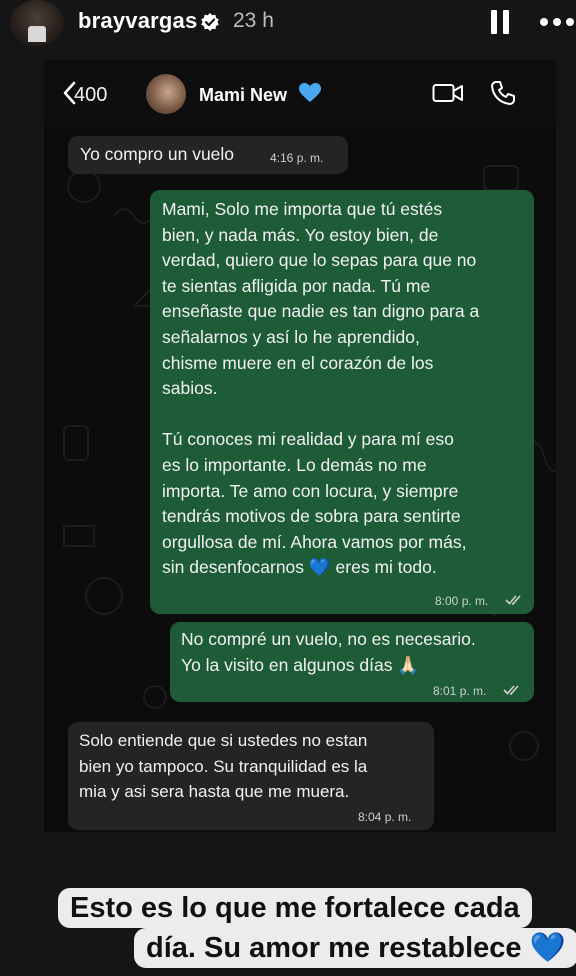  Describe the element at coordinates (243, 95) in the screenshot. I see `contact-name: Mami New` at that location.